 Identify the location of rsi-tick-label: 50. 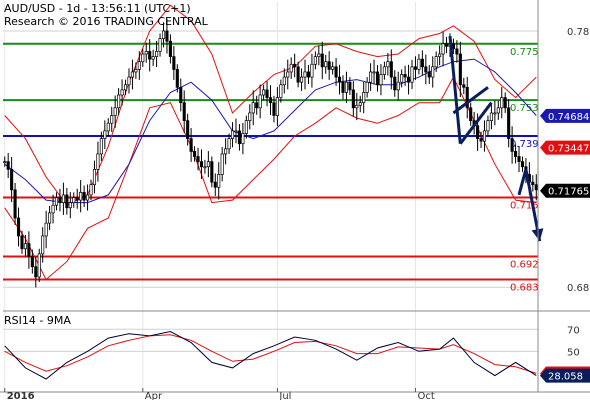
(573, 352).